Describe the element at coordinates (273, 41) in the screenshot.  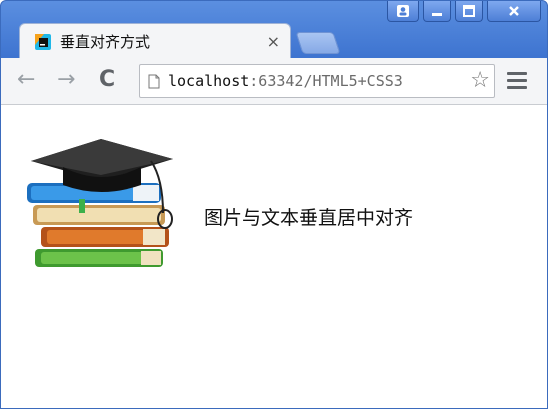
I see `tab-close-icon: ×` at that location.